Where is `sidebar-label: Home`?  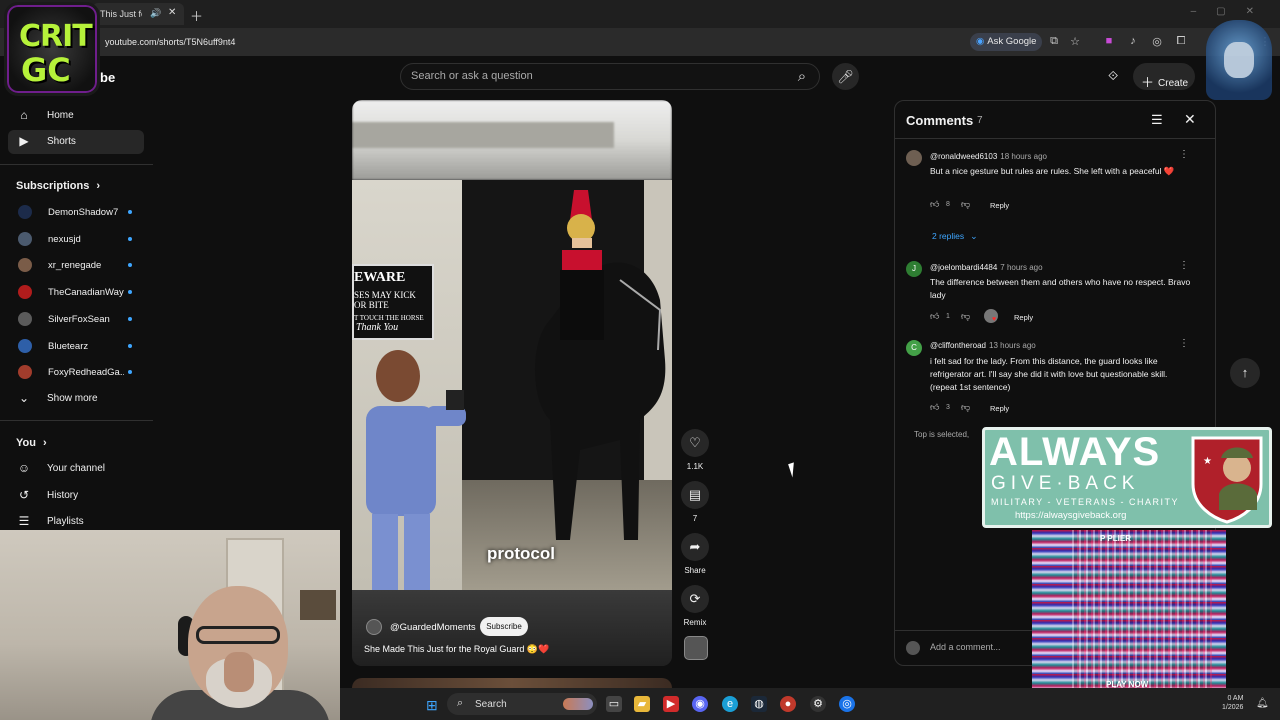
sidebar-label: Home is located at coordinates (60, 115).